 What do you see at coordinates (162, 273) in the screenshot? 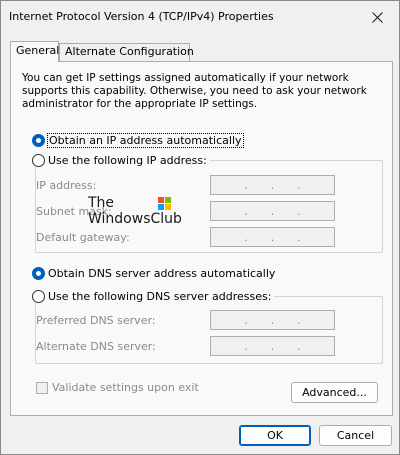
I see `dns-auto-label: Obtain DNS server address automatically` at bounding box center [162, 273].